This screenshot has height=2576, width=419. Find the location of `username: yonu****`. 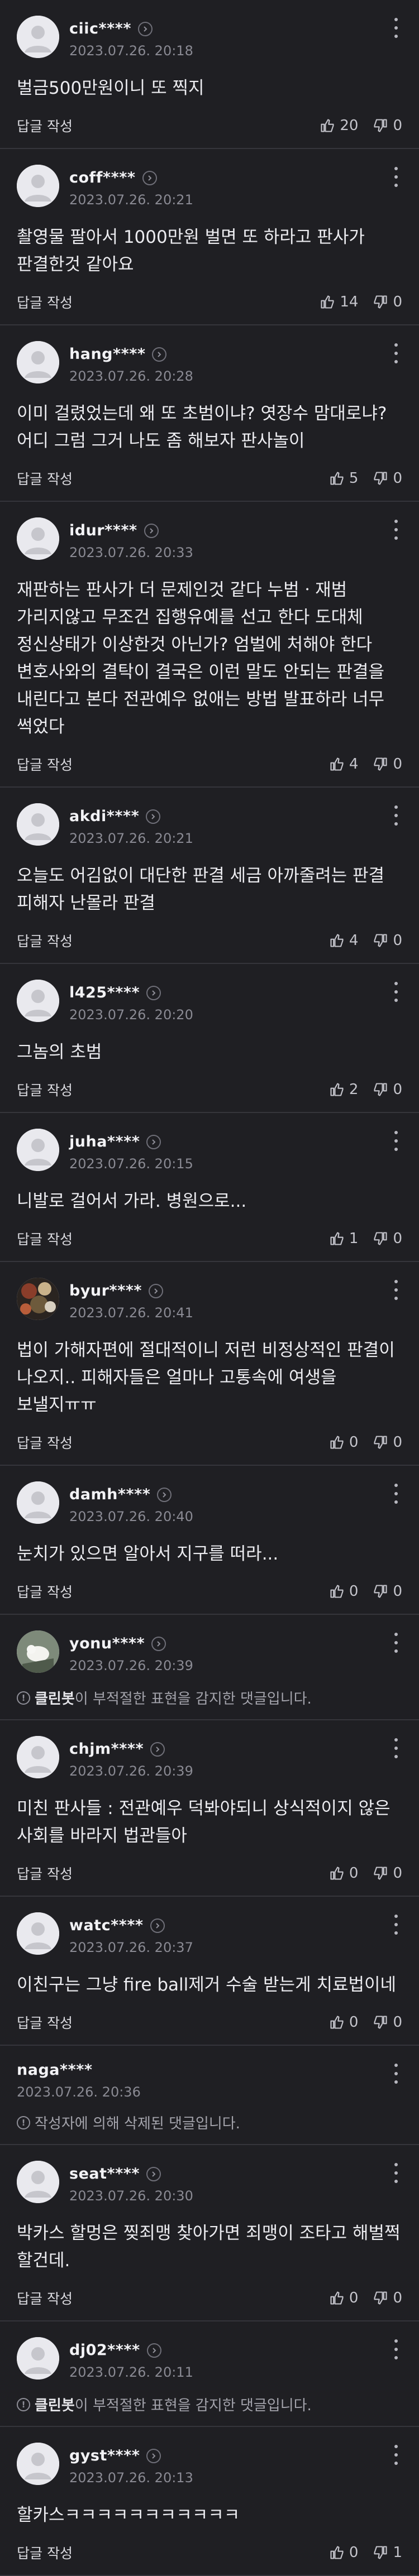

username: yonu**** is located at coordinates (107, 1643).